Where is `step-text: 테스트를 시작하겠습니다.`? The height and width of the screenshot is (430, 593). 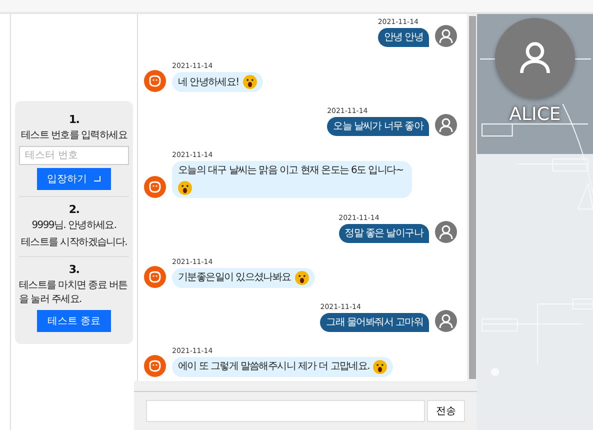 step-text: 테스트를 시작하겠습니다. is located at coordinates (74, 243).